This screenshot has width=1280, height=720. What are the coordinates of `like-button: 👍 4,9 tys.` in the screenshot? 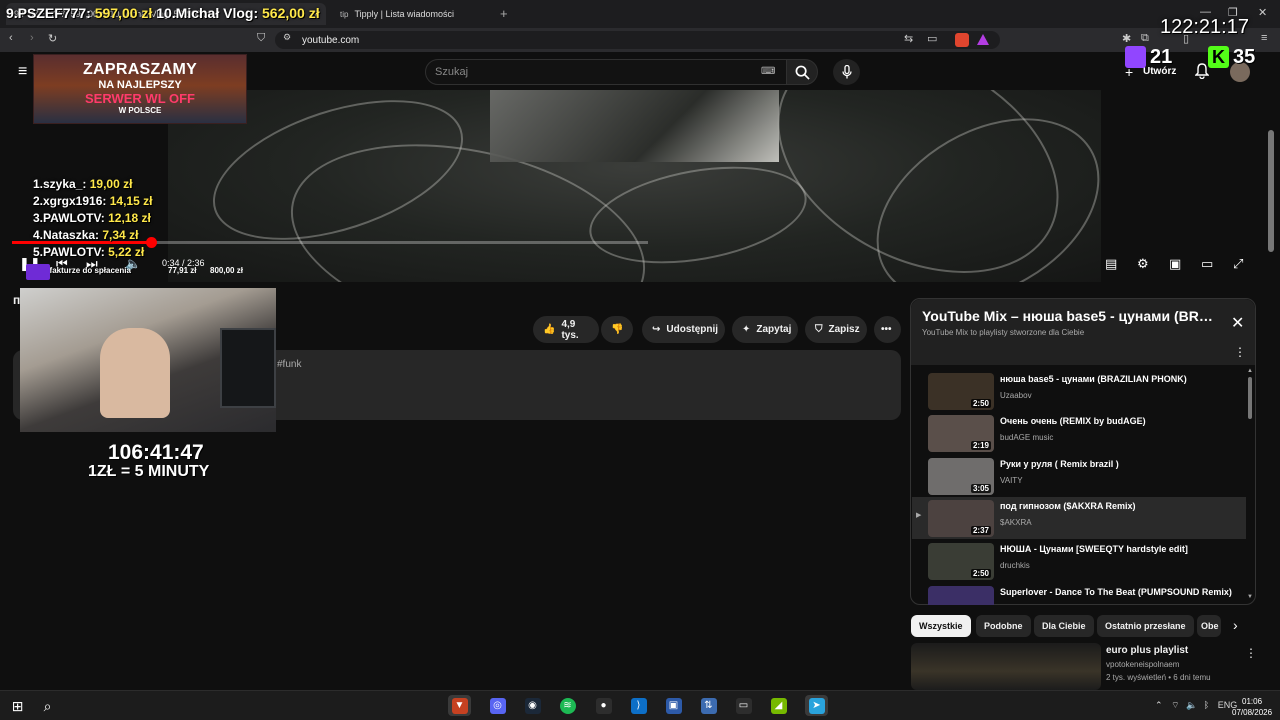 It's located at (566, 329).